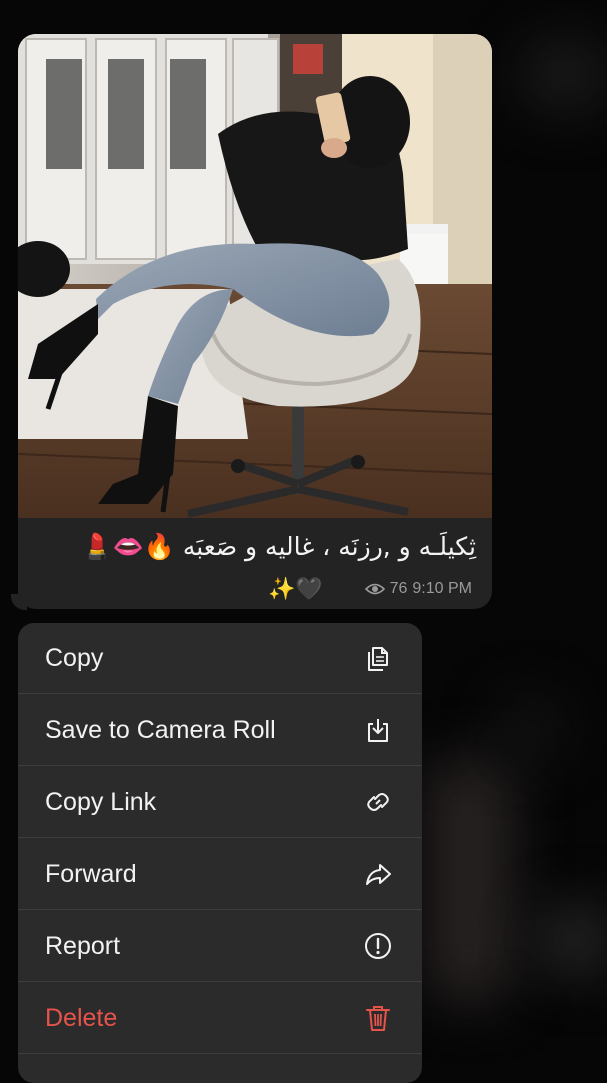  What do you see at coordinates (220, 802) in the screenshot?
I see `menu-item-copy-link: Copy Link` at bounding box center [220, 802].